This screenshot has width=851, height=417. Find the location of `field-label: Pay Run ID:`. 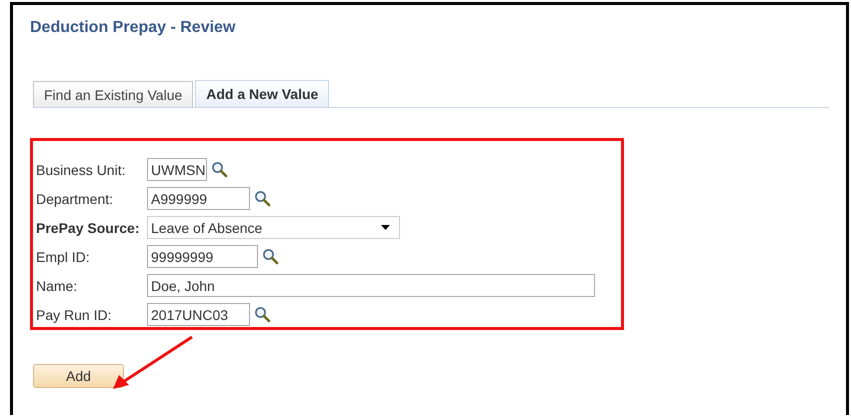

field-label: Pay Run ID: is located at coordinates (74, 314).